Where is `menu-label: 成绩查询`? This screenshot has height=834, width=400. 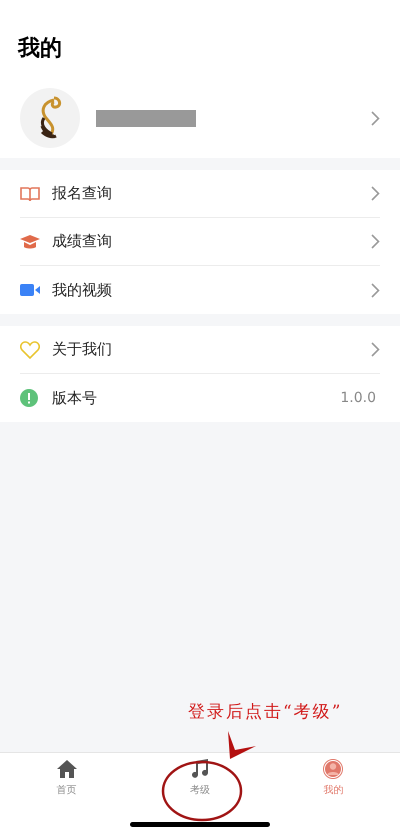 menu-label: 成绩查询 is located at coordinates (82, 241).